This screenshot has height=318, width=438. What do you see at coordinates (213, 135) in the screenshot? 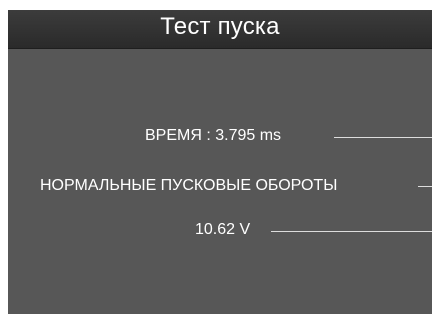
I see `cranking-time-readout: ВРЕМЯ : 3.795 ms` at bounding box center [213, 135].